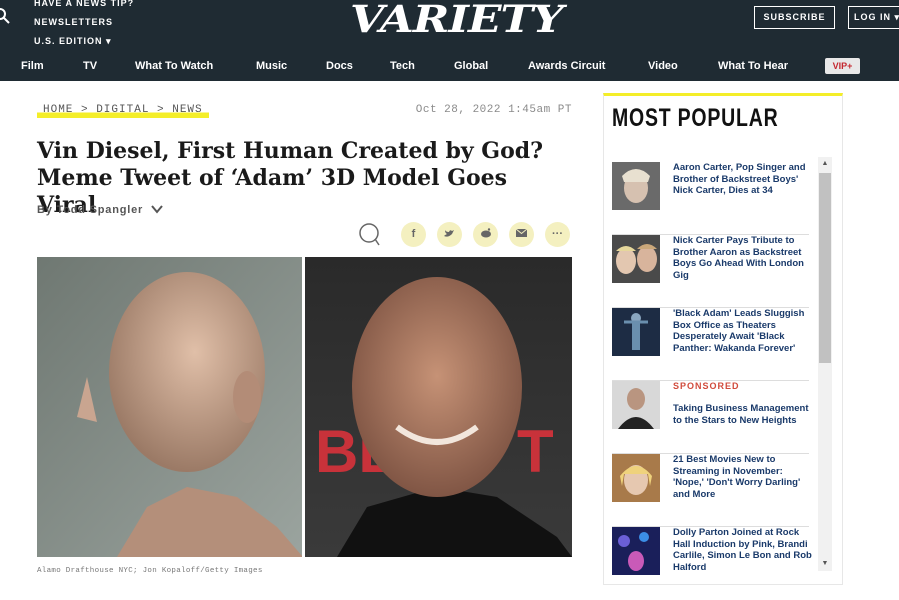  Describe the element at coordinates (271, 66) in the screenshot. I see `nav-item-music: Music` at that location.